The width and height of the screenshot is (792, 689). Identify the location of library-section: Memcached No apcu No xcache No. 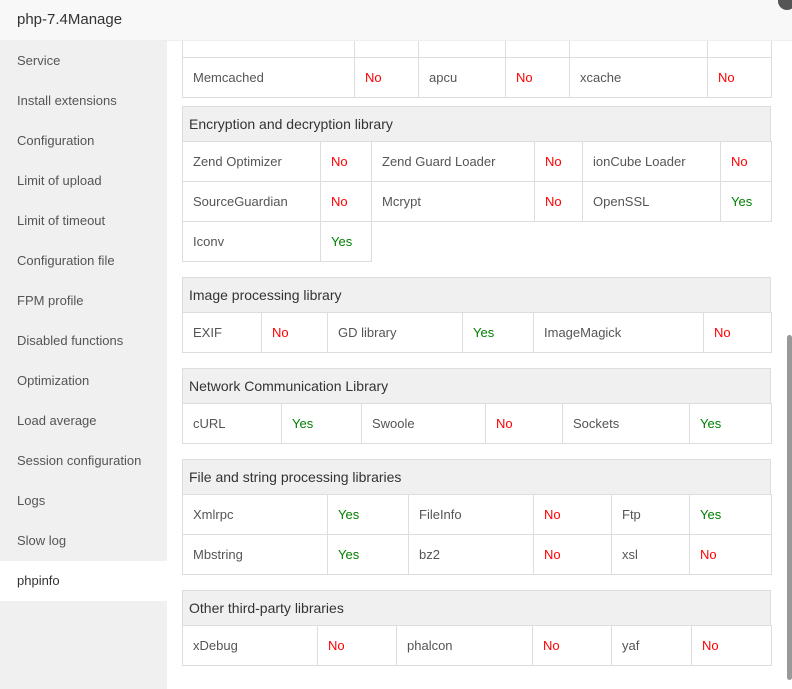
(477, 69).